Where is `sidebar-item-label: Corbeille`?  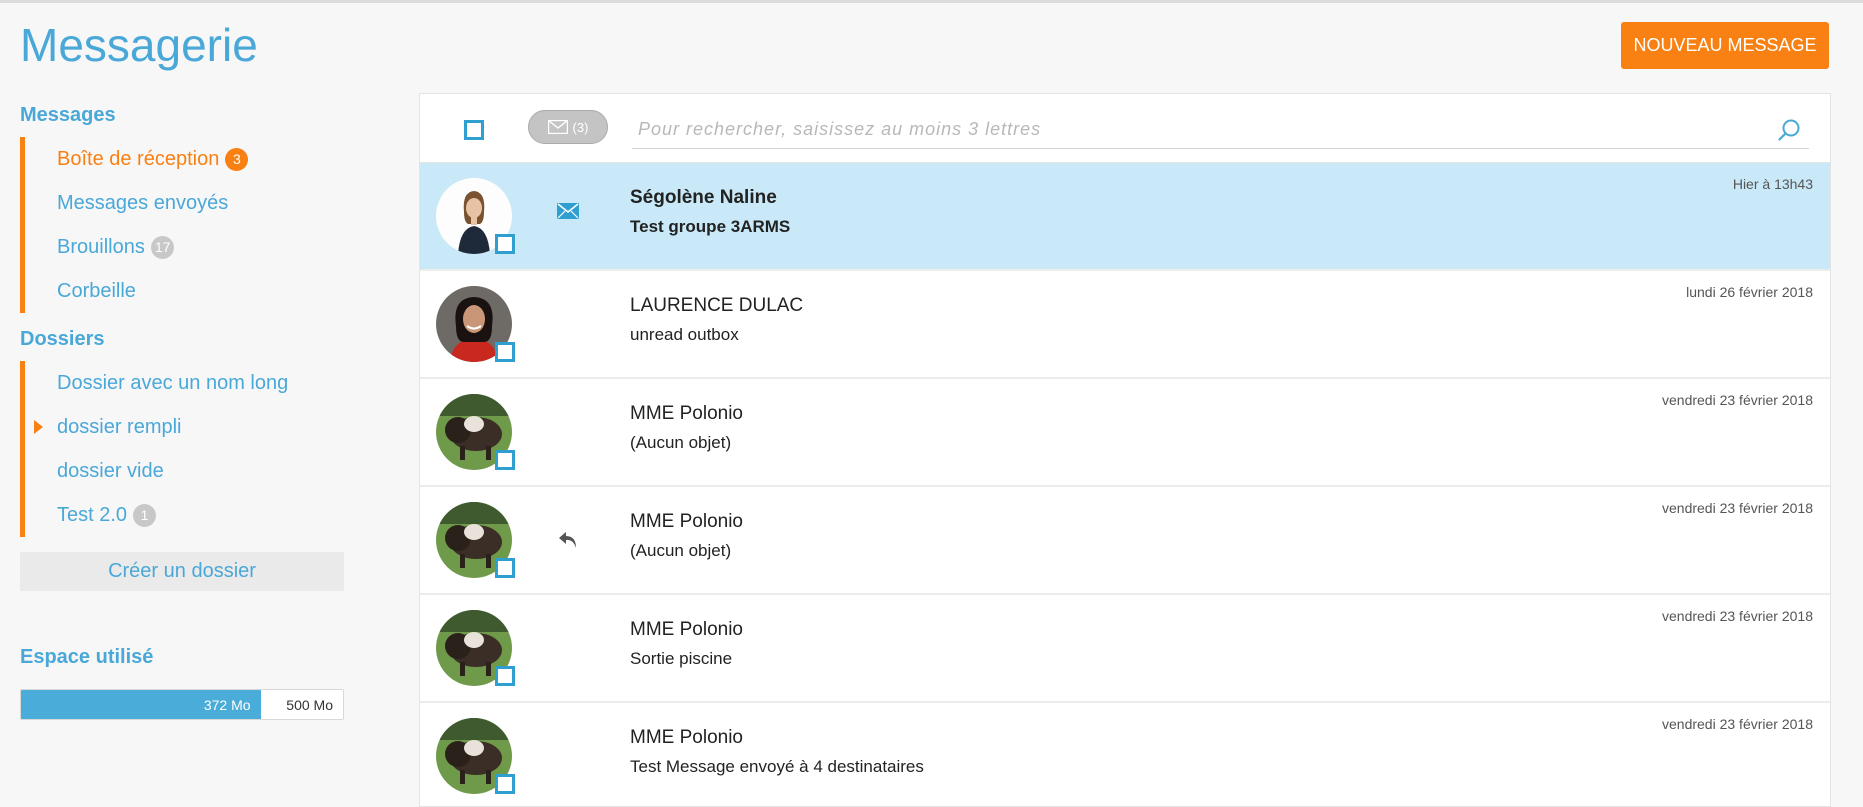
sidebar-item-label: Corbeille is located at coordinates (96, 290).